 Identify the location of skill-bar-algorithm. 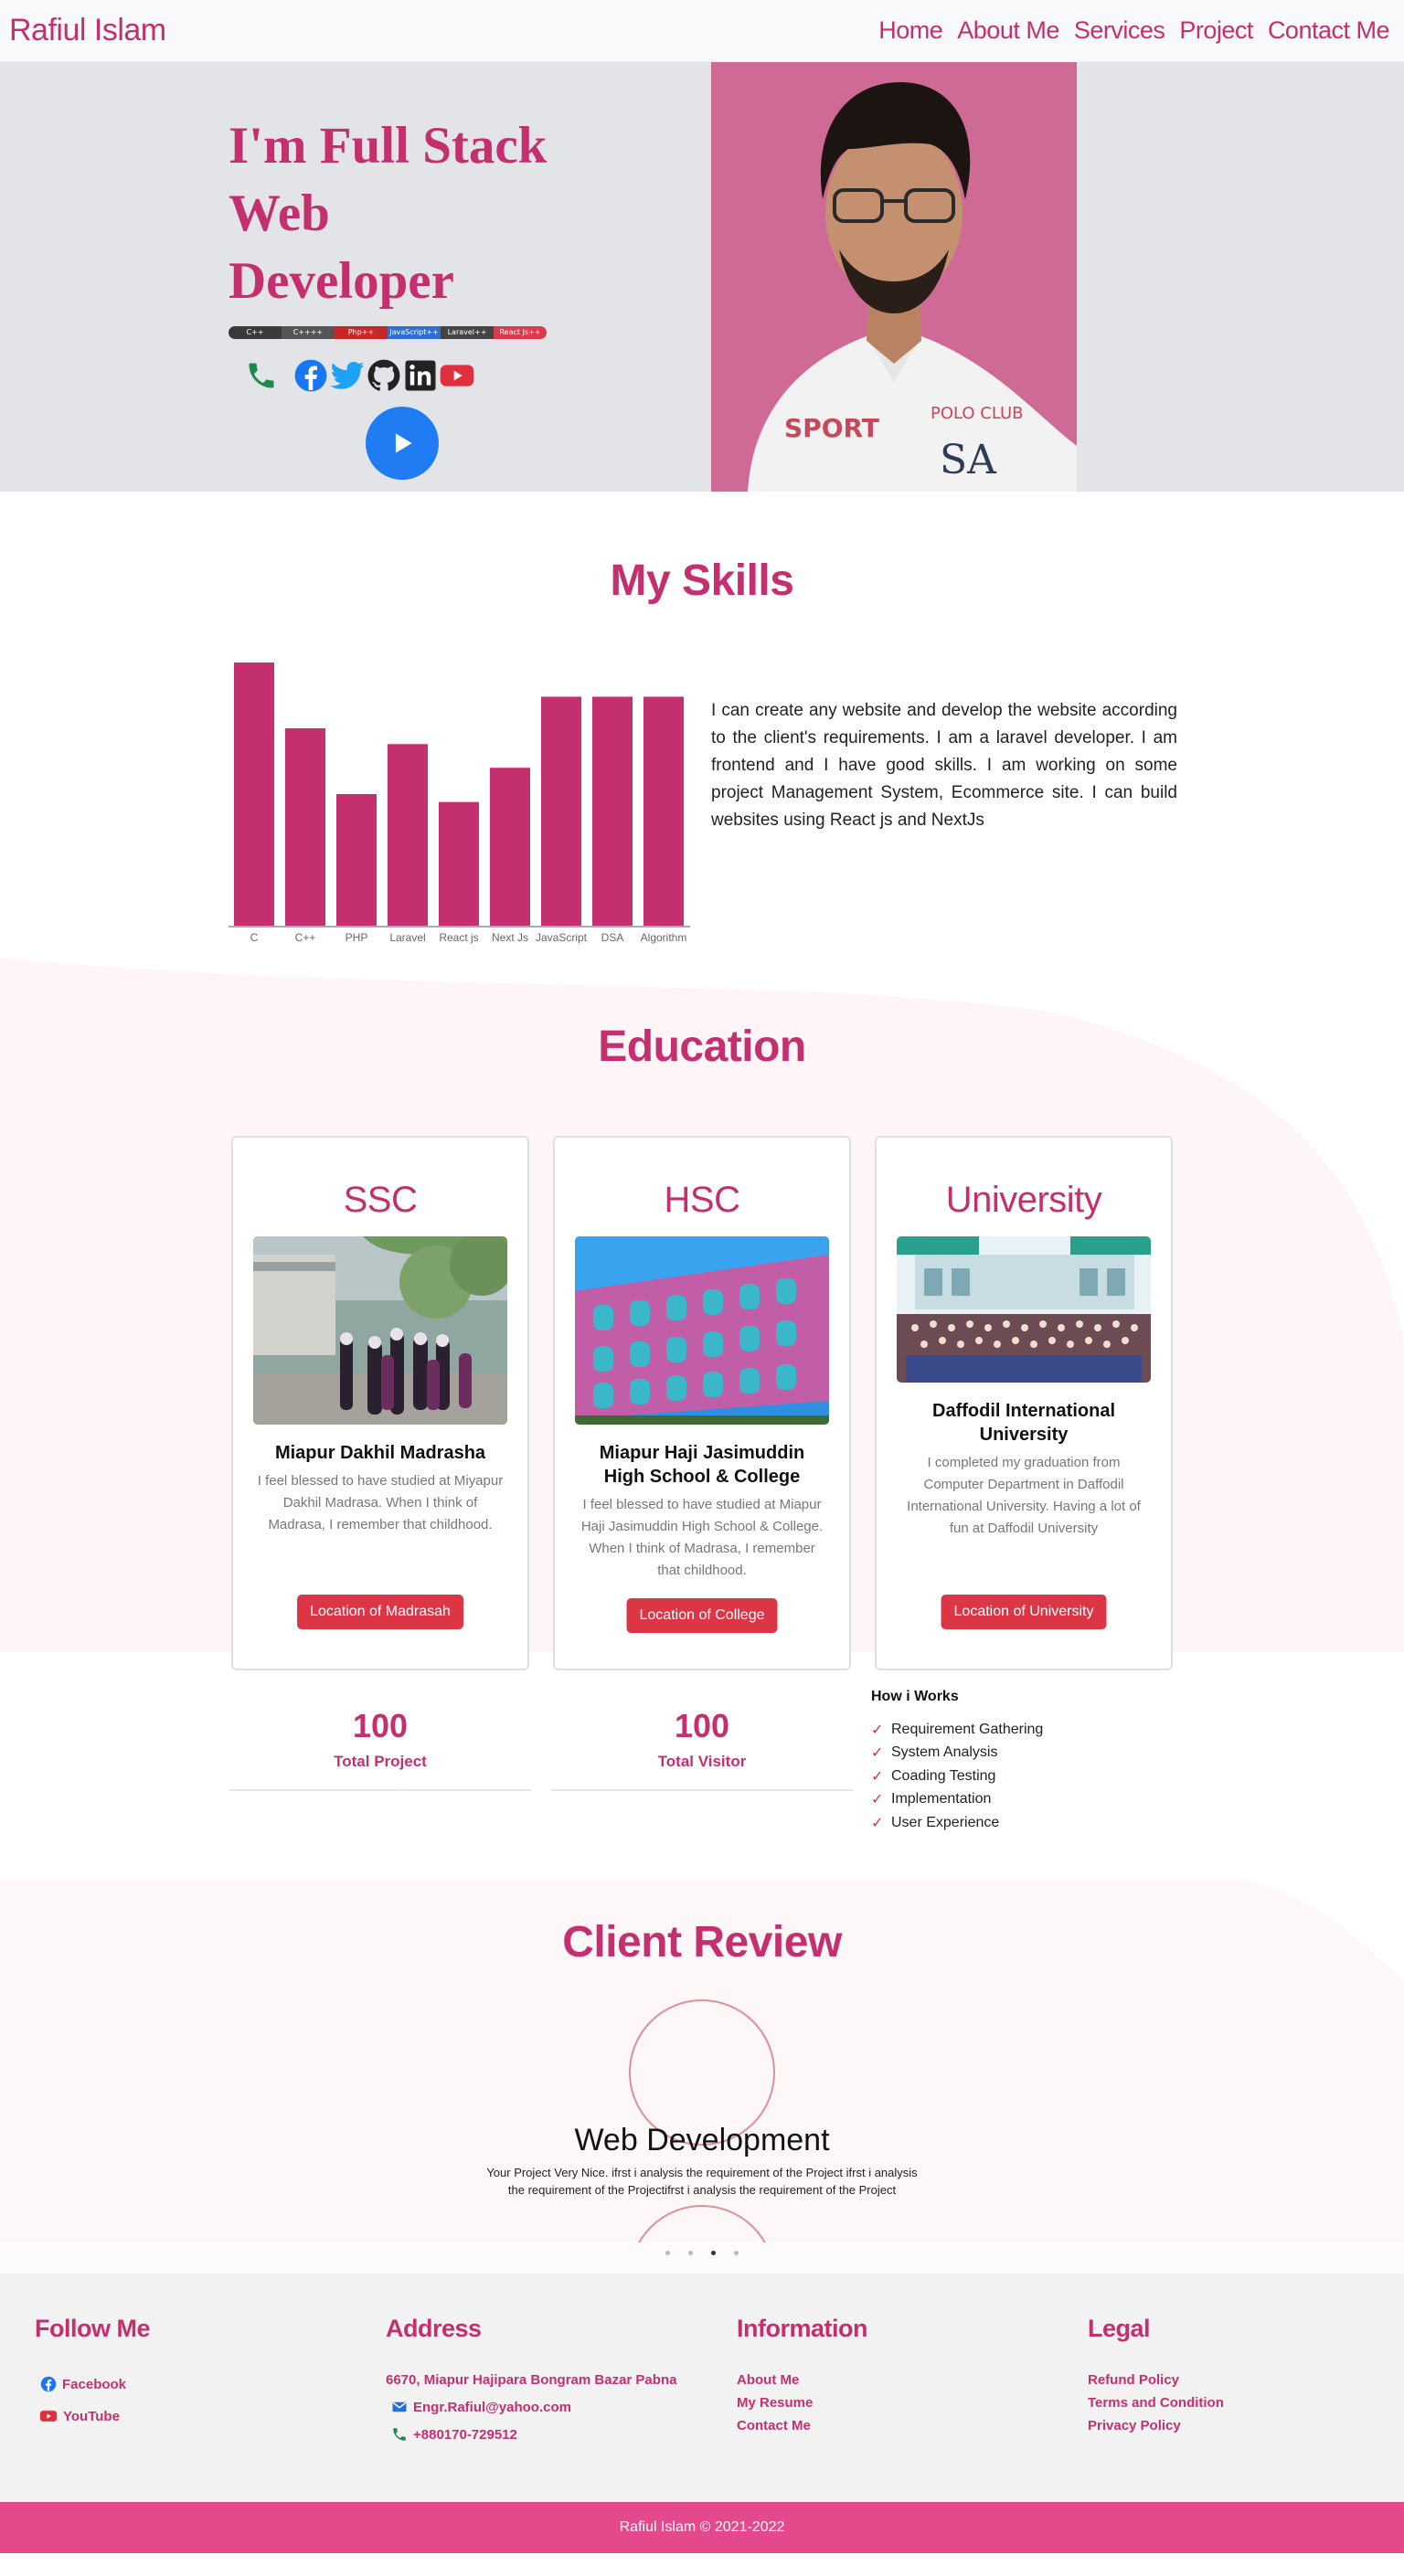
(664, 811).